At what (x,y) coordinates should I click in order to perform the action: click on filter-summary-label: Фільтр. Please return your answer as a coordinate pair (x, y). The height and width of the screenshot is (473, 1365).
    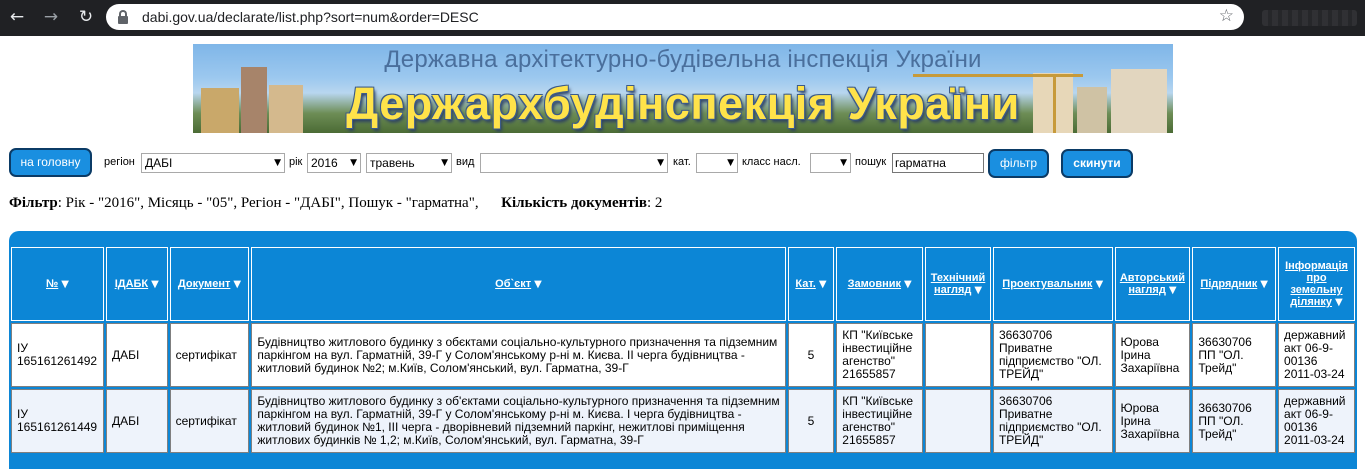
    Looking at the image, I should click on (33, 203).